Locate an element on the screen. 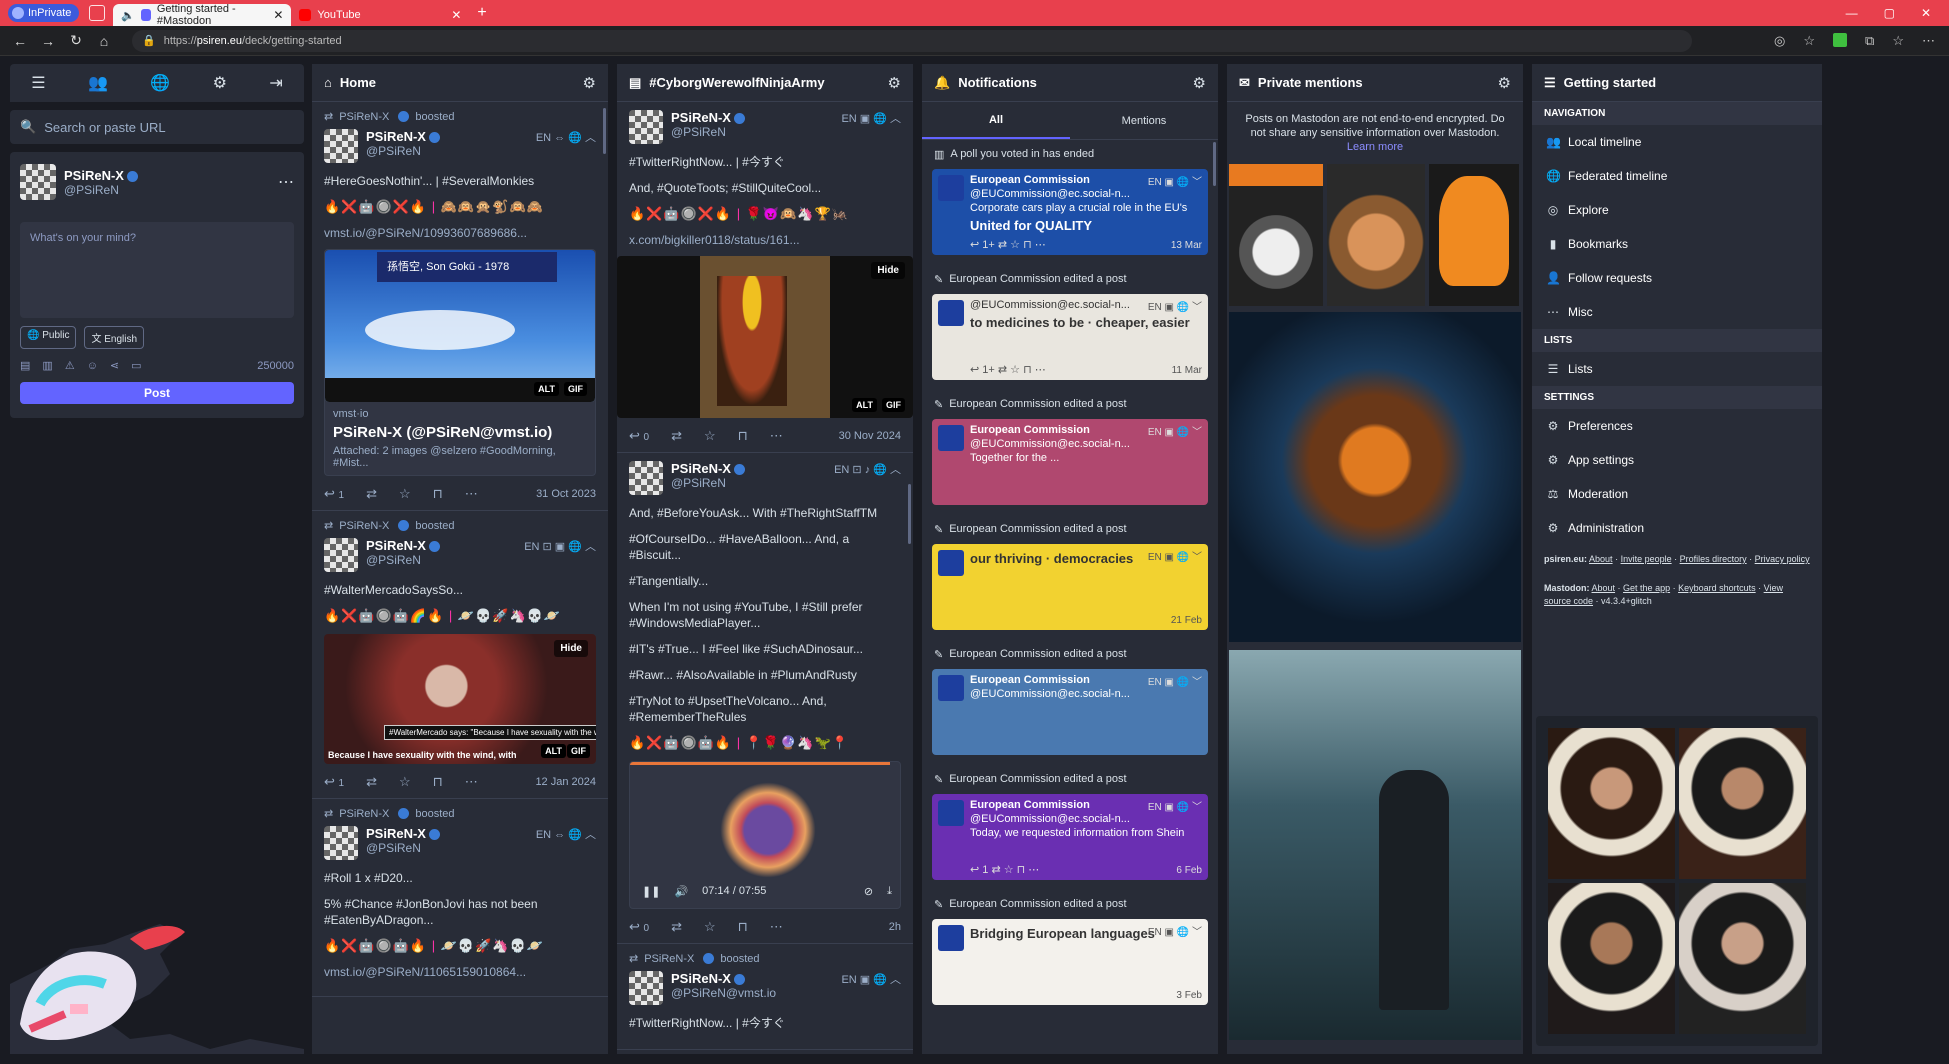 The height and width of the screenshot is (1064, 1949). url-input: 🔒 https://psiren.eu/deck/getting-started is located at coordinates (912, 40).